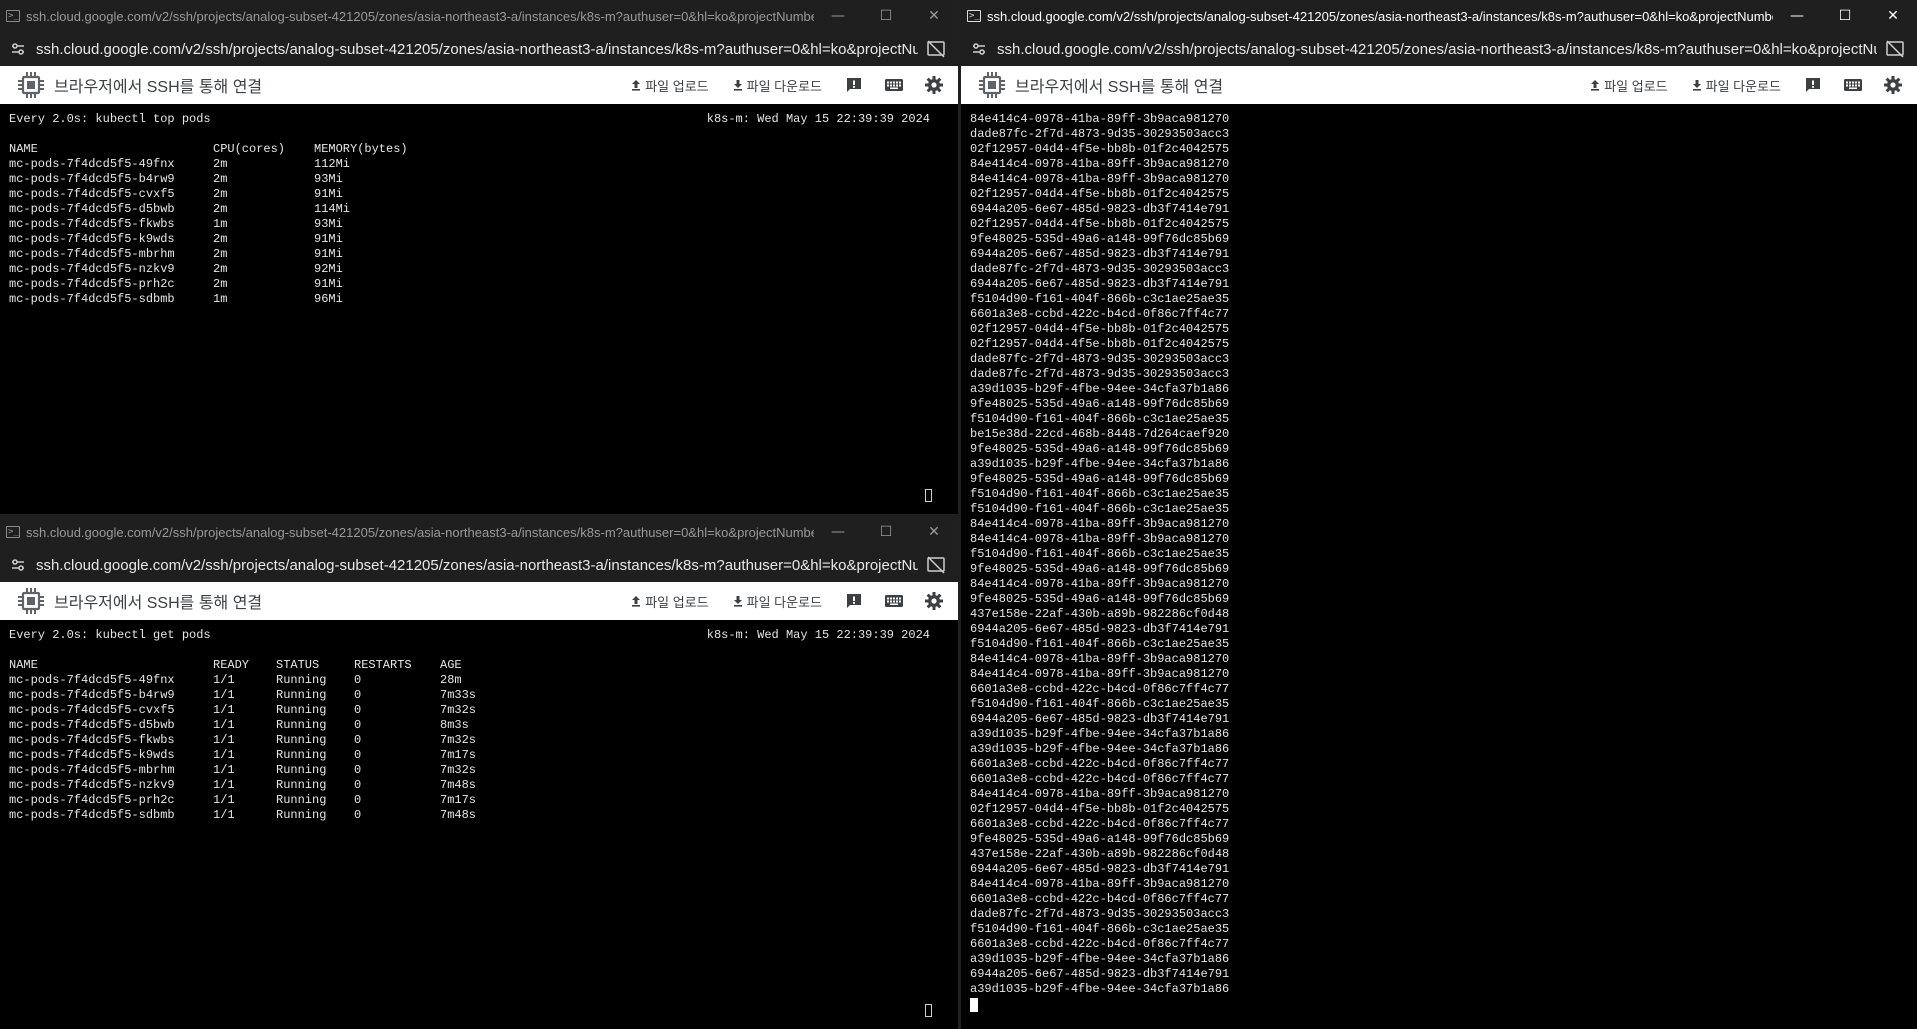 The width and height of the screenshot is (1917, 1029). I want to click on download-file-label: 파일 다운로드, so click(784, 602).